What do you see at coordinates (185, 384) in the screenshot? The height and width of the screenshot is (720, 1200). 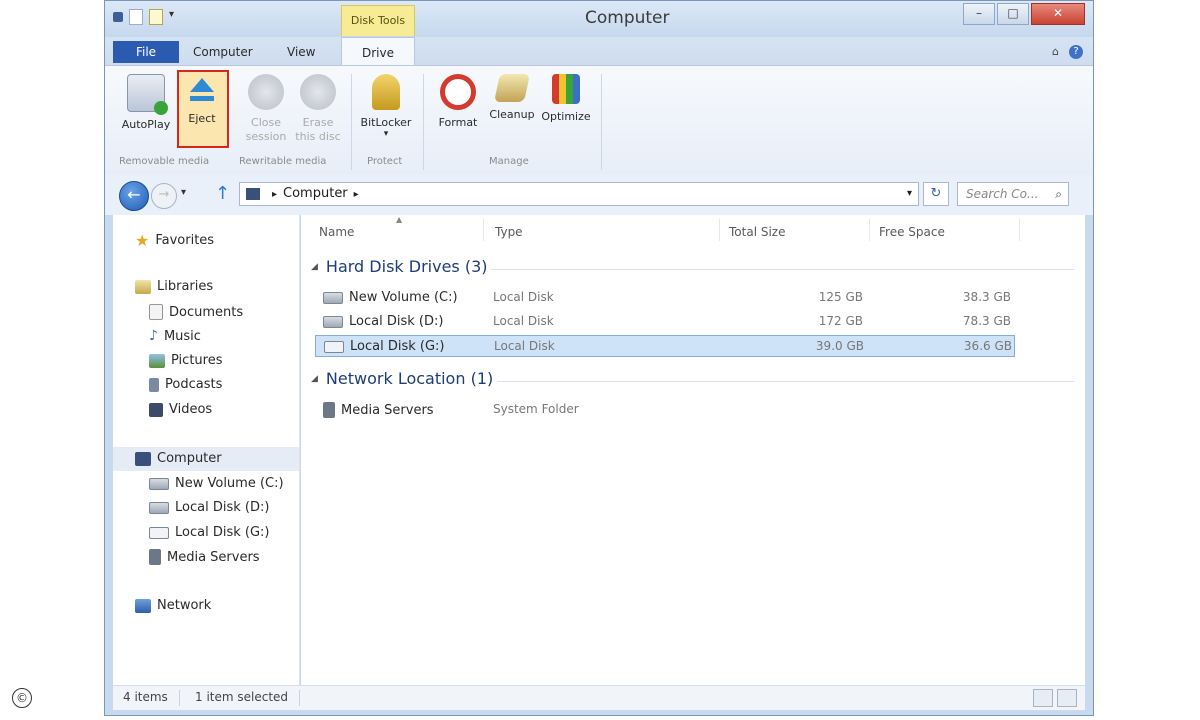 I see `nav-podcasts: Podcasts` at bounding box center [185, 384].